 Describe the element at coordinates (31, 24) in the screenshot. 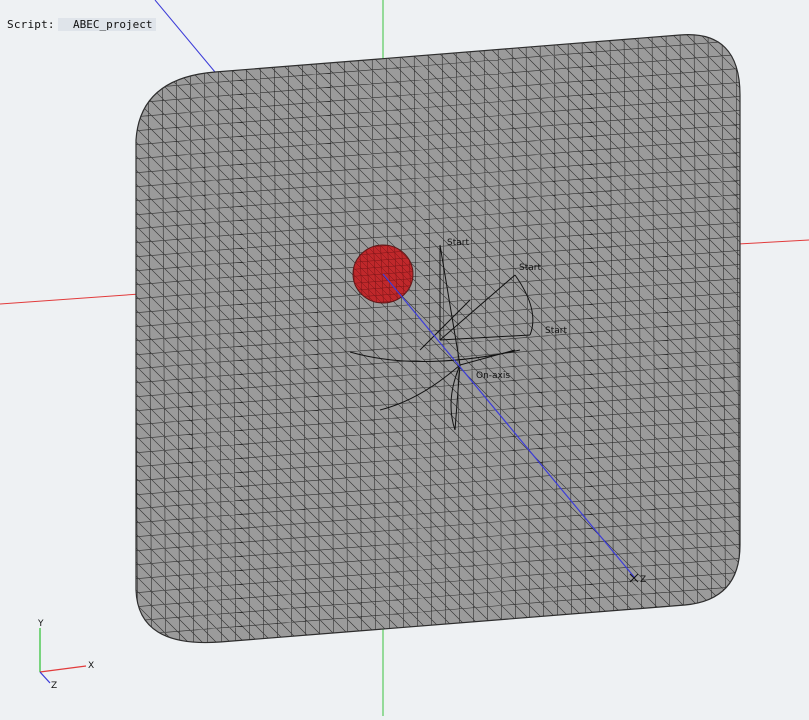

I see `script-label: Script:` at that location.